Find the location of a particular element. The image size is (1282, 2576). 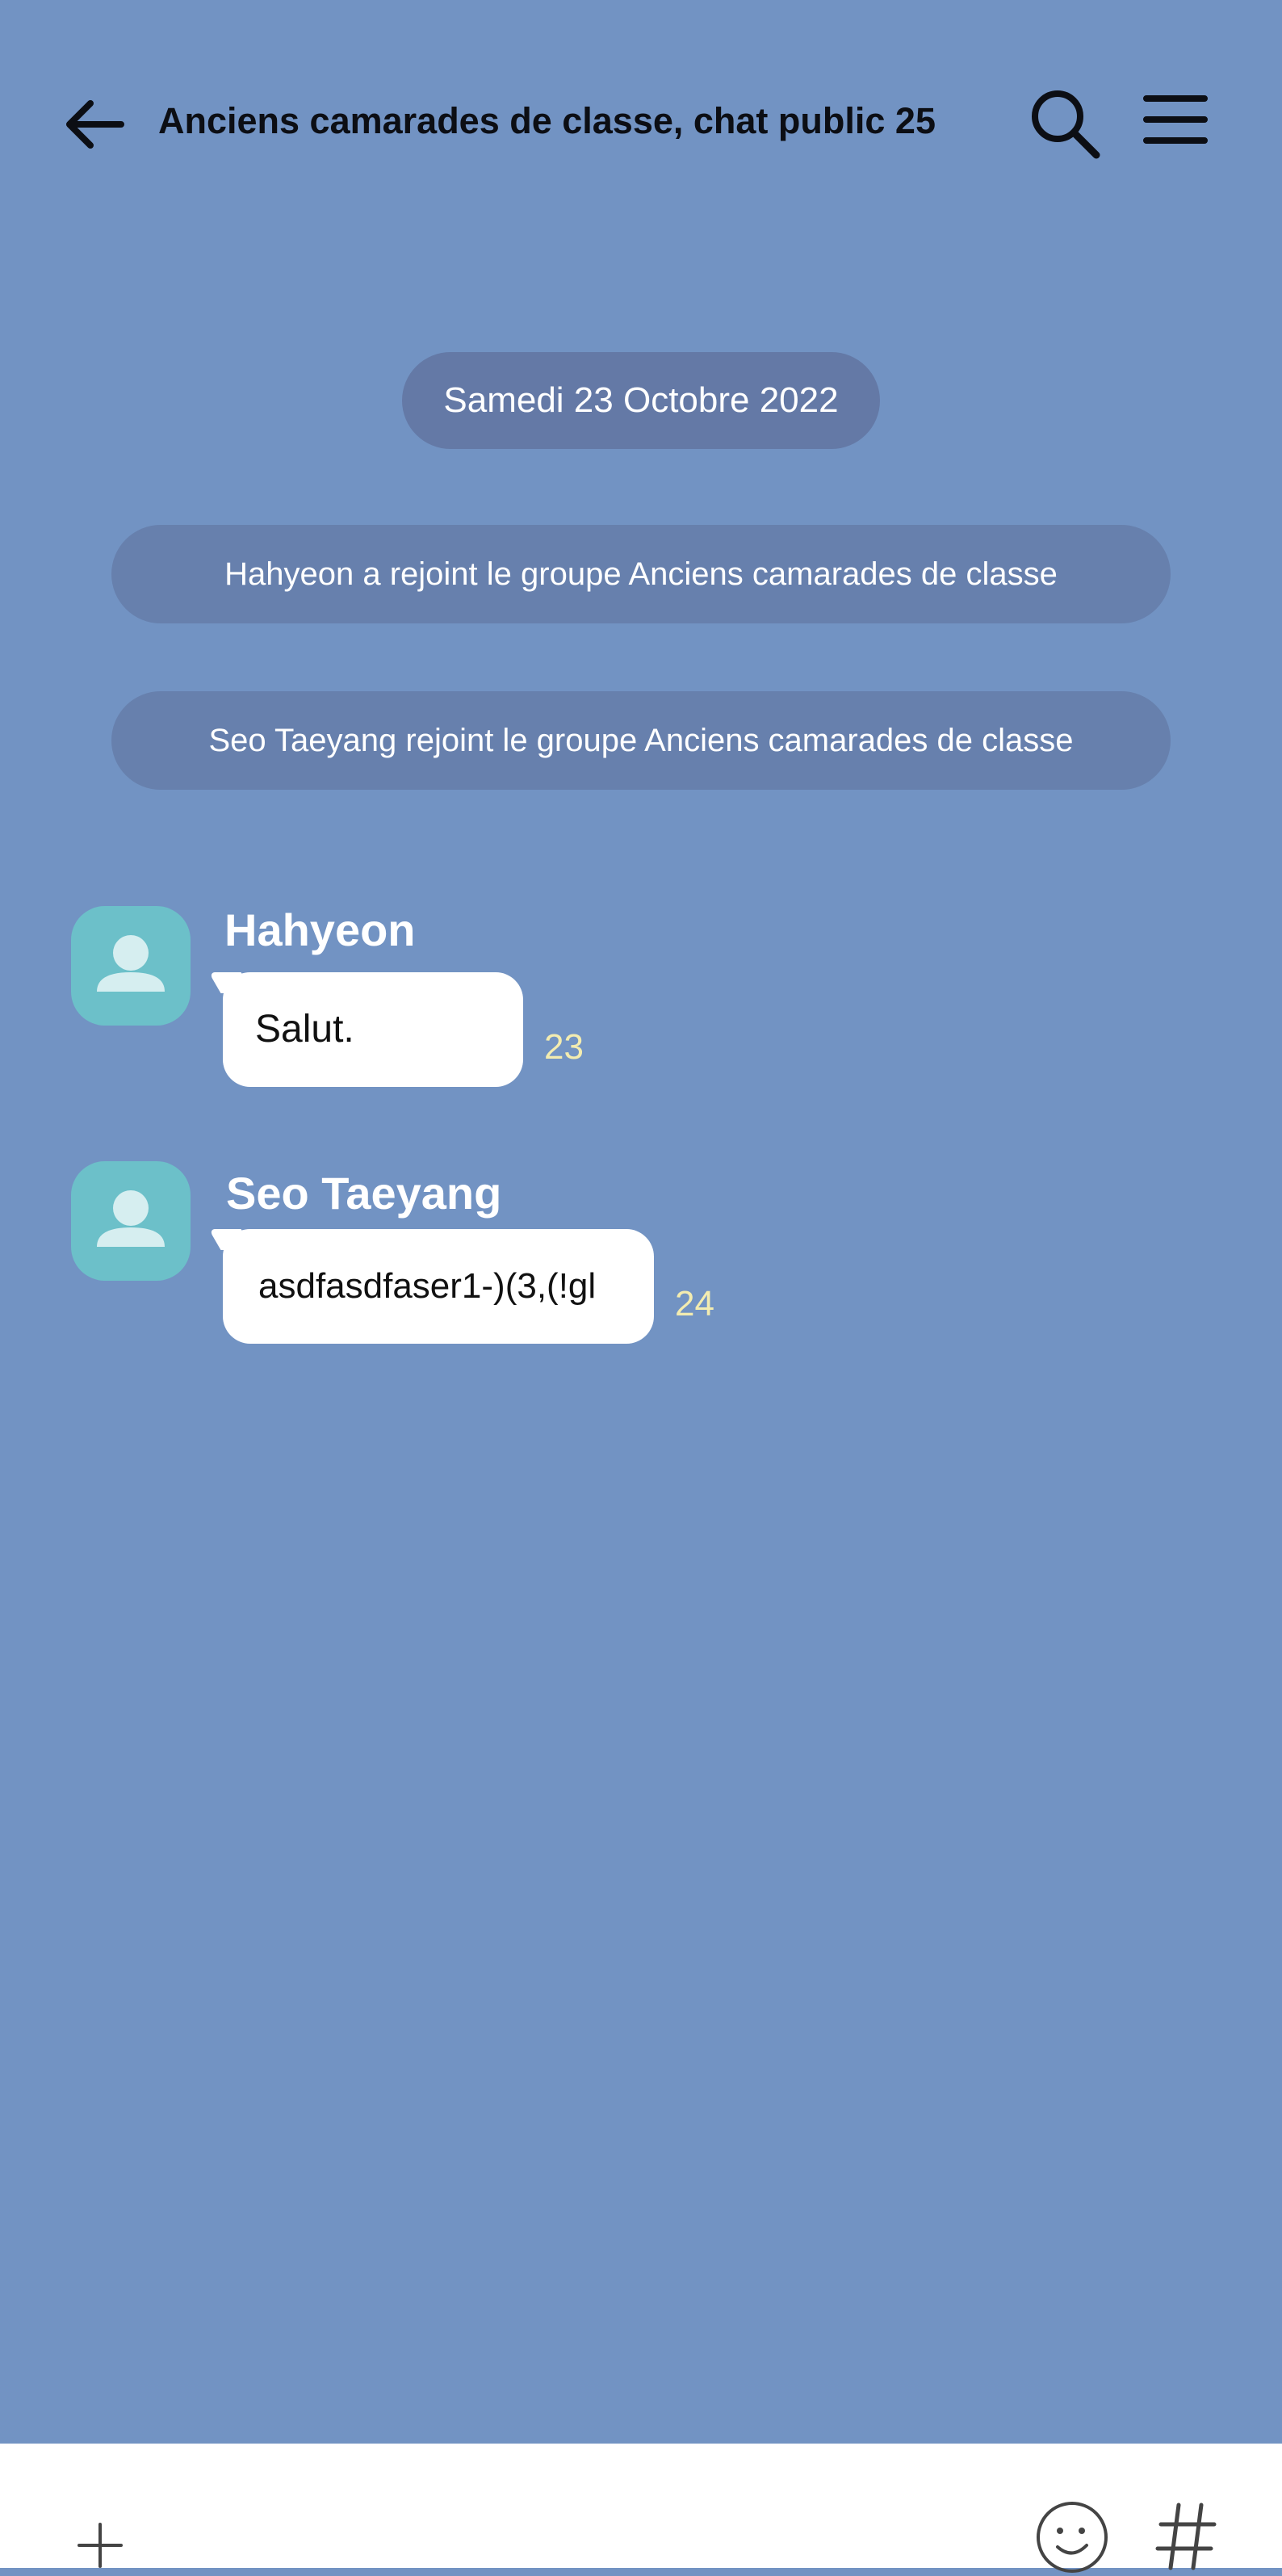

unread-count: 24 is located at coordinates (694, 1304).